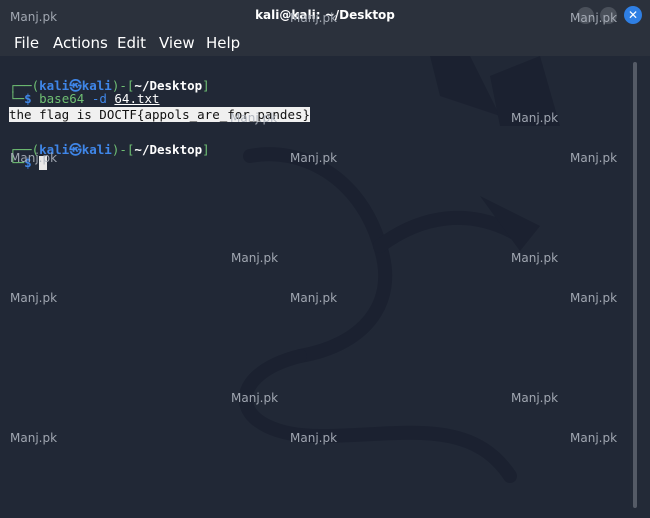 The height and width of the screenshot is (518, 650). I want to click on menu-file: File, so click(26, 43).